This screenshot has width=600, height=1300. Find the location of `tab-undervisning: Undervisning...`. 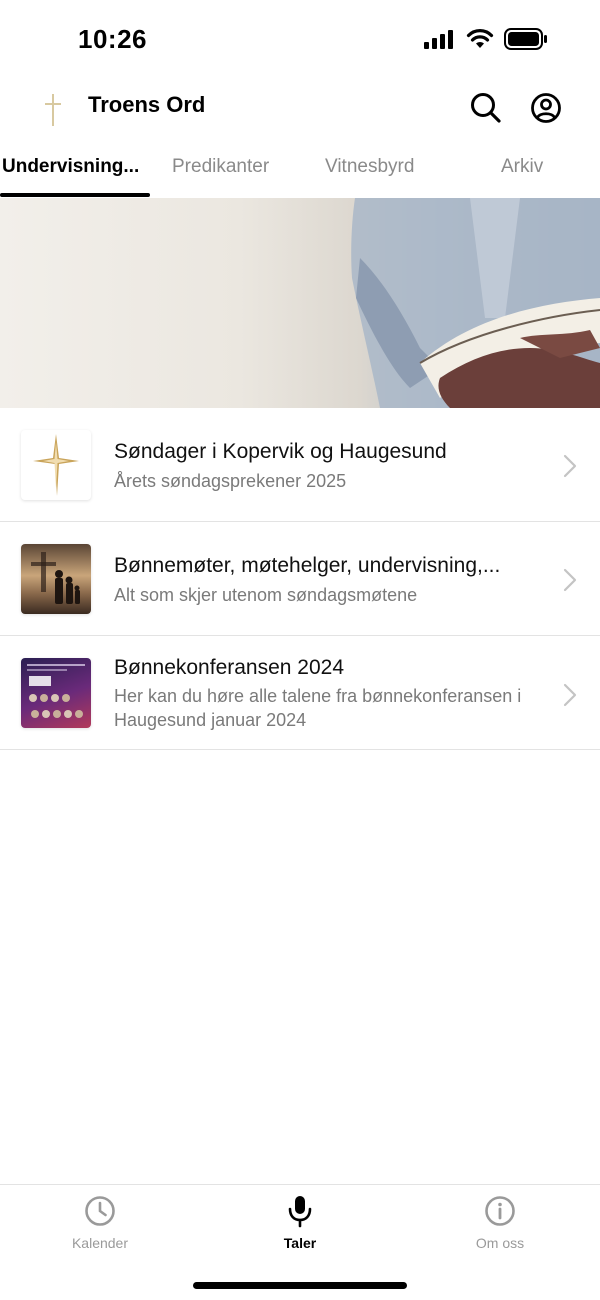

tab-undervisning: Undervisning... is located at coordinates (70, 167).